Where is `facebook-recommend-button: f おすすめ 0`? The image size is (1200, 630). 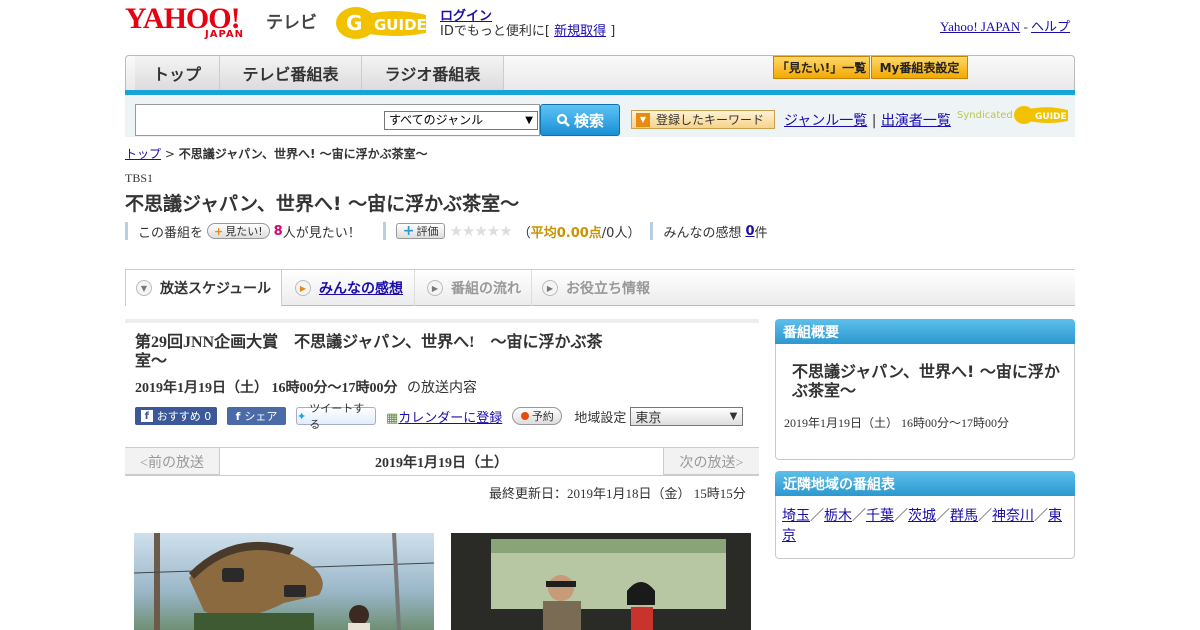
facebook-recommend-button: f おすすめ 0 is located at coordinates (176, 416).